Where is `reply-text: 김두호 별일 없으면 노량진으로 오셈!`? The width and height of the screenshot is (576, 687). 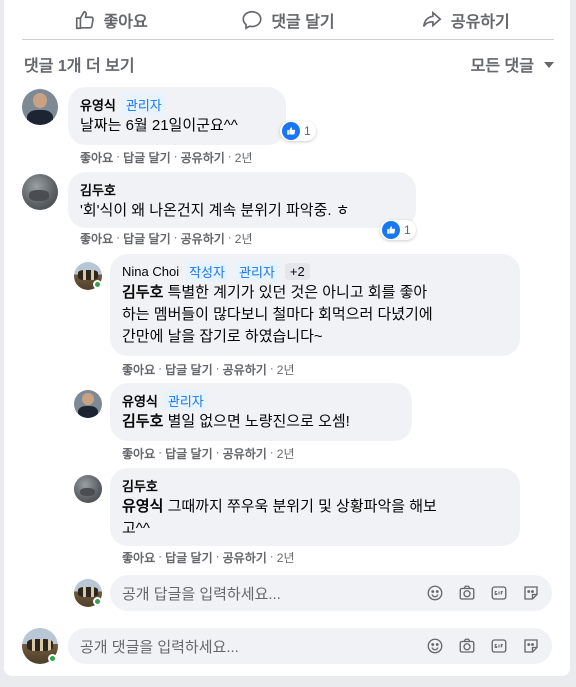 reply-text: 김두호 별일 없으면 노량진으로 오셈! is located at coordinates (261, 422).